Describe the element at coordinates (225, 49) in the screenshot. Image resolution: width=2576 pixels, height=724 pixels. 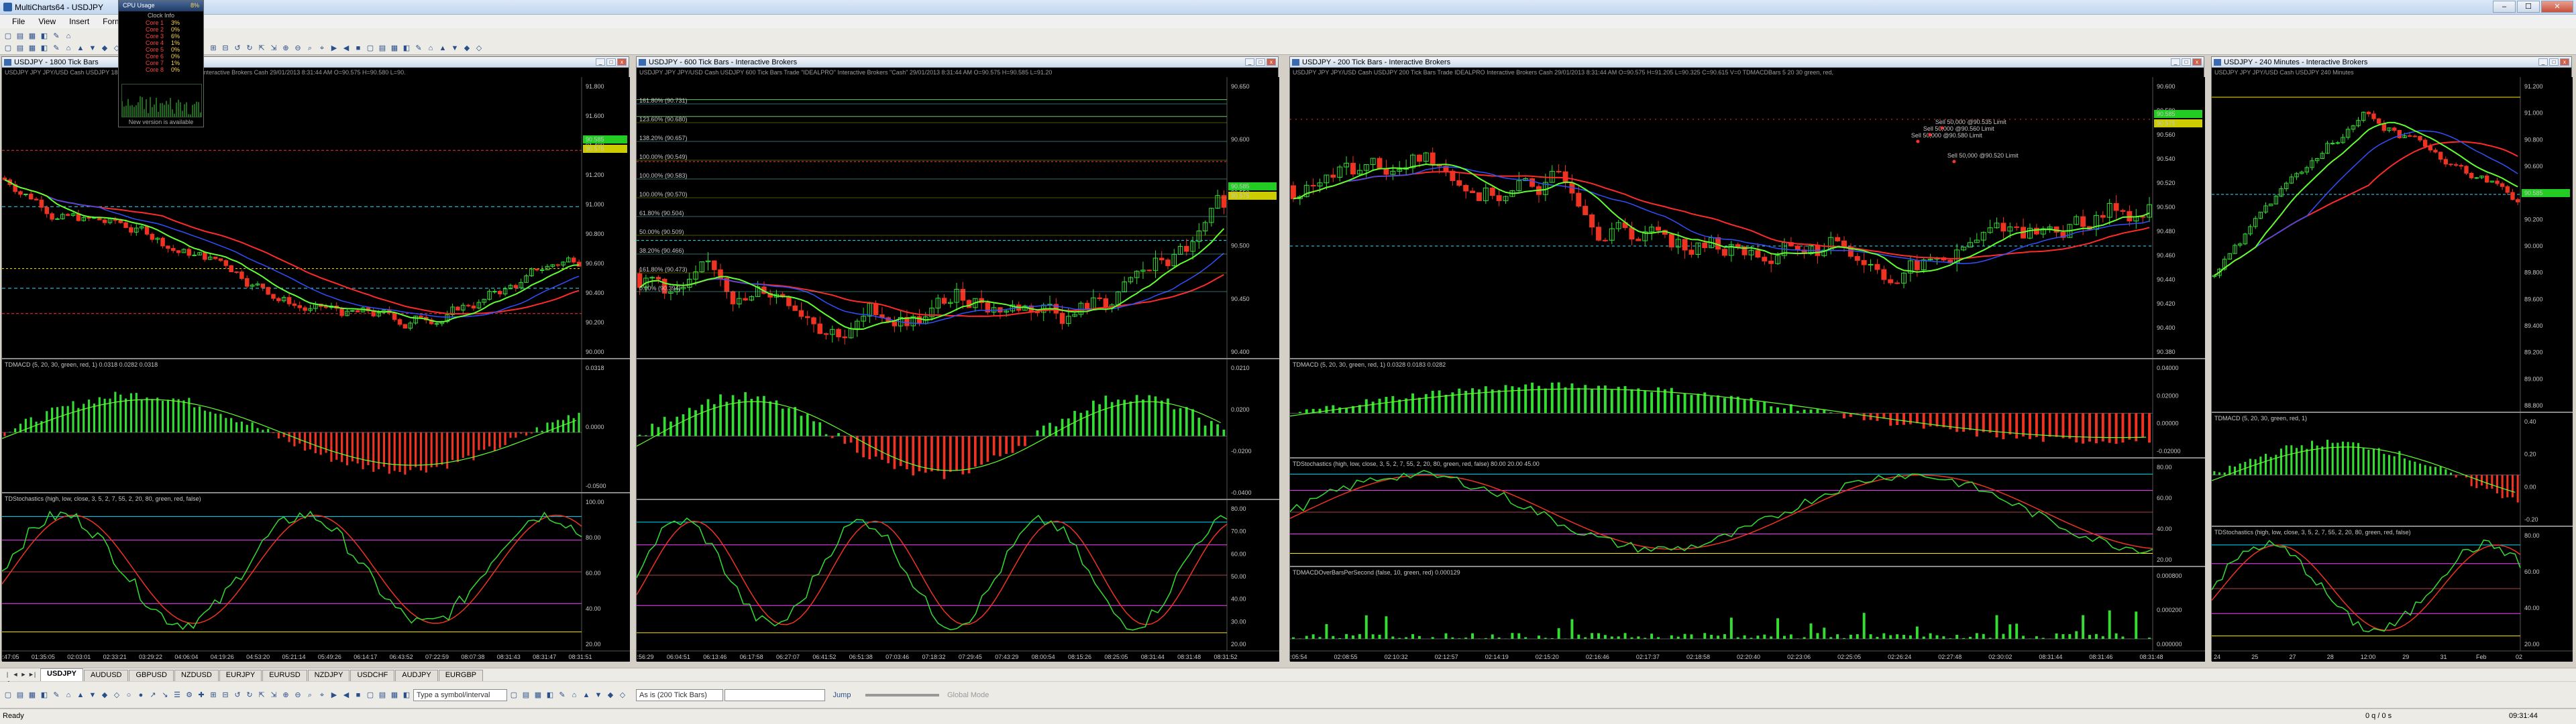
I see `chart-tool-icon: ⊟` at that location.